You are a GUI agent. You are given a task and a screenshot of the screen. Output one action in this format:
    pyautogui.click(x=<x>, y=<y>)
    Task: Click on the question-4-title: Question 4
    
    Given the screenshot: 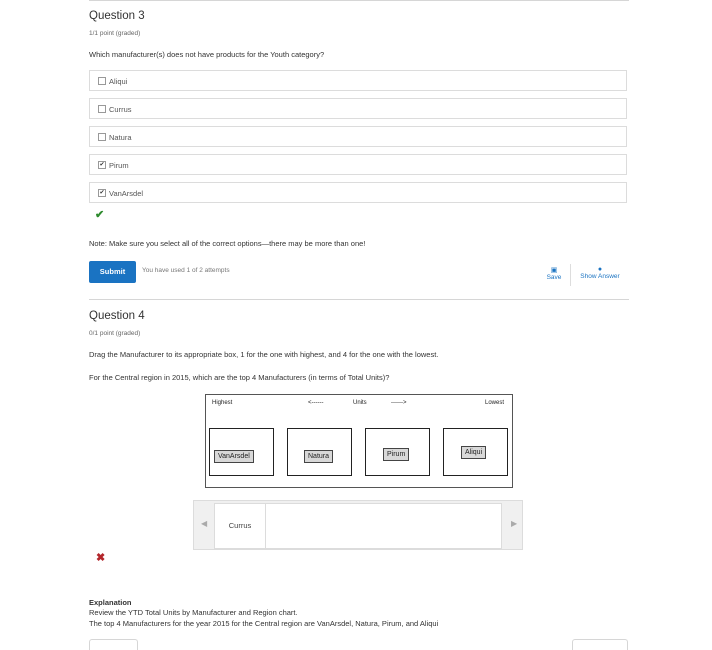 What is the action you would take?
    pyautogui.click(x=117, y=316)
    